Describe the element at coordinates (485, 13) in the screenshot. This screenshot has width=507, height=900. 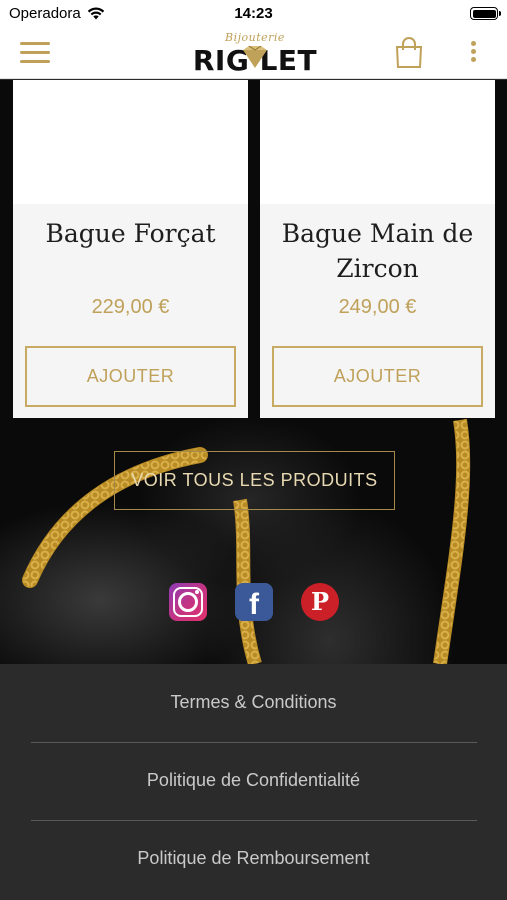
I see `battery-icon` at that location.